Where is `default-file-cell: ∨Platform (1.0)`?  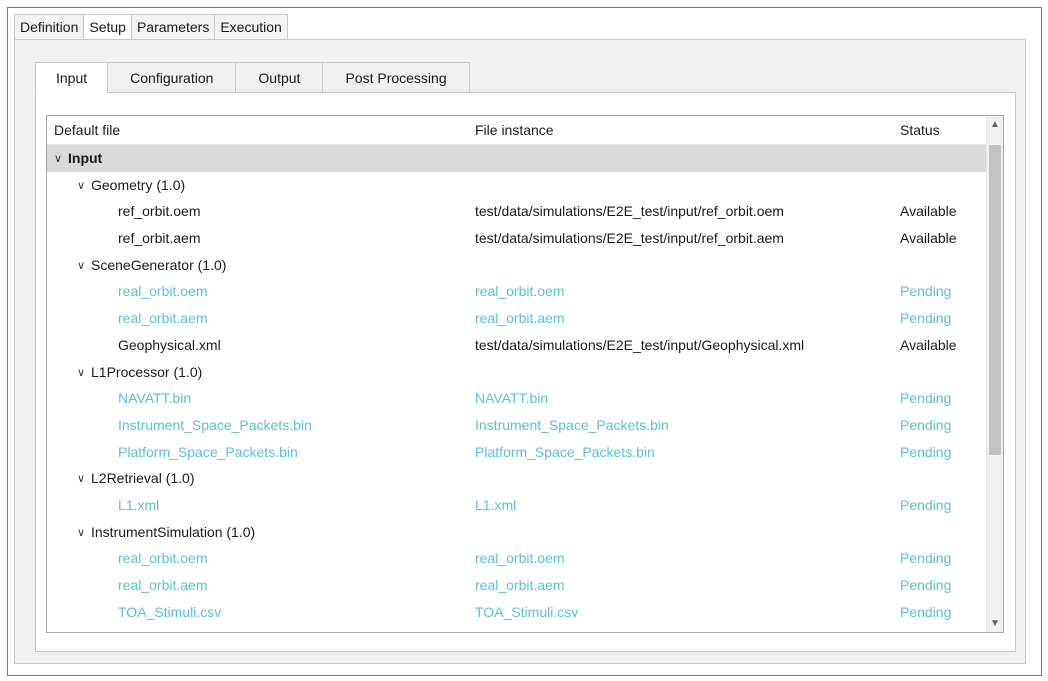 default-file-cell: ∨Platform (1.0) is located at coordinates (126, 631).